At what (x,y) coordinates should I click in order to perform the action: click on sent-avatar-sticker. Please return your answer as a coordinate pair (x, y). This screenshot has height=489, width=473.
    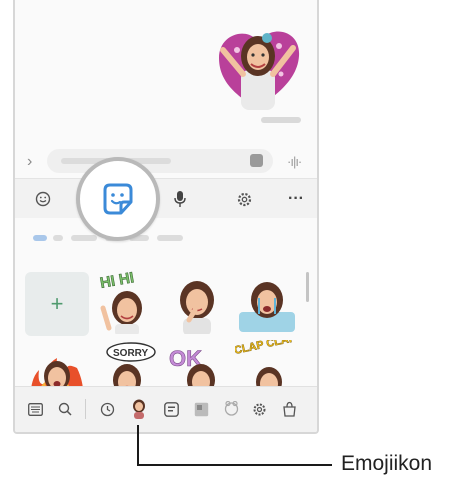
    Looking at the image, I should click on (256, 66).